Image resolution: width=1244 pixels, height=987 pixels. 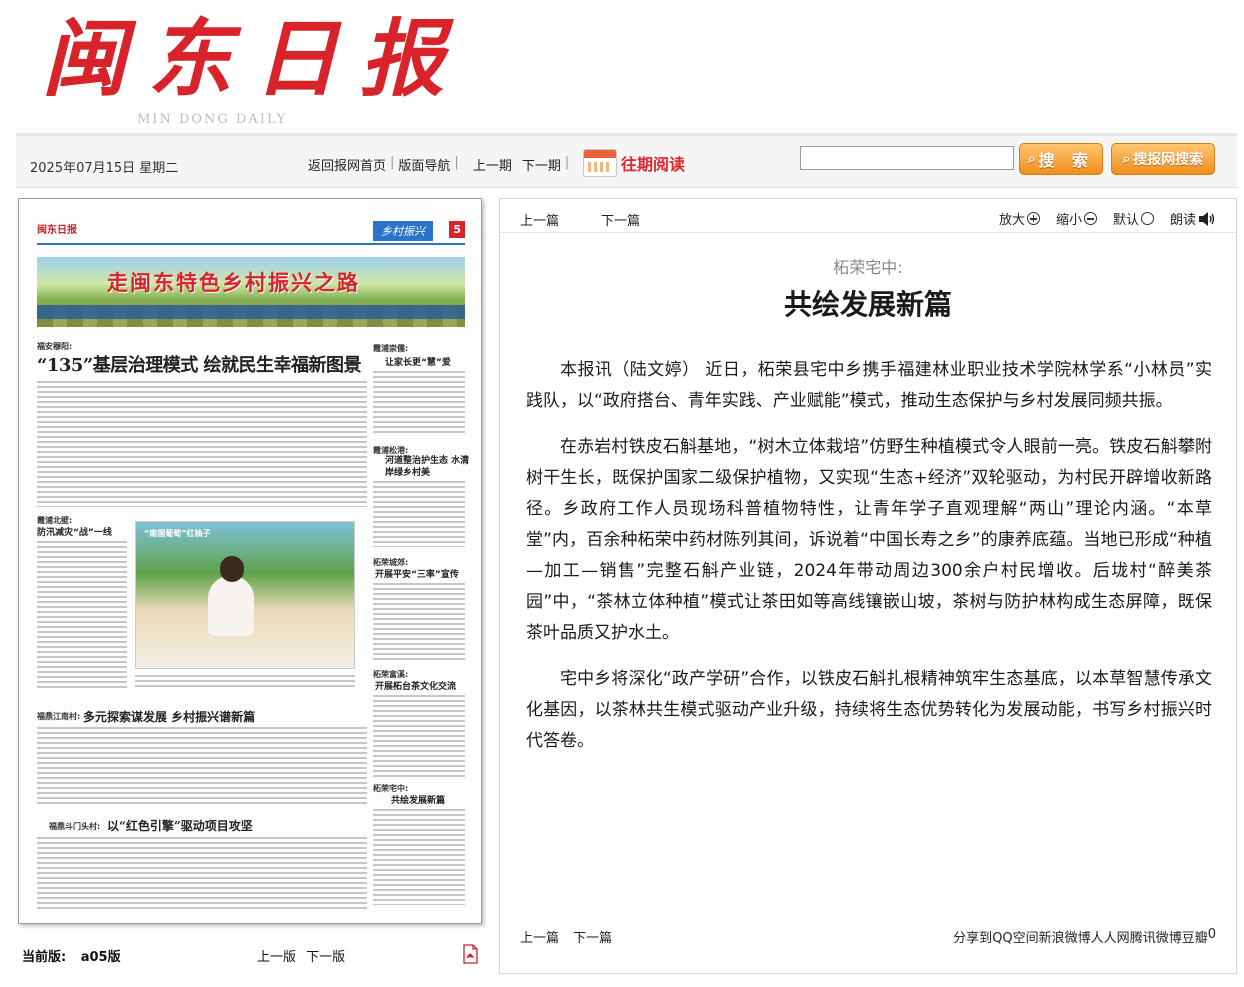 I want to click on search-input, so click(x=907, y=158).